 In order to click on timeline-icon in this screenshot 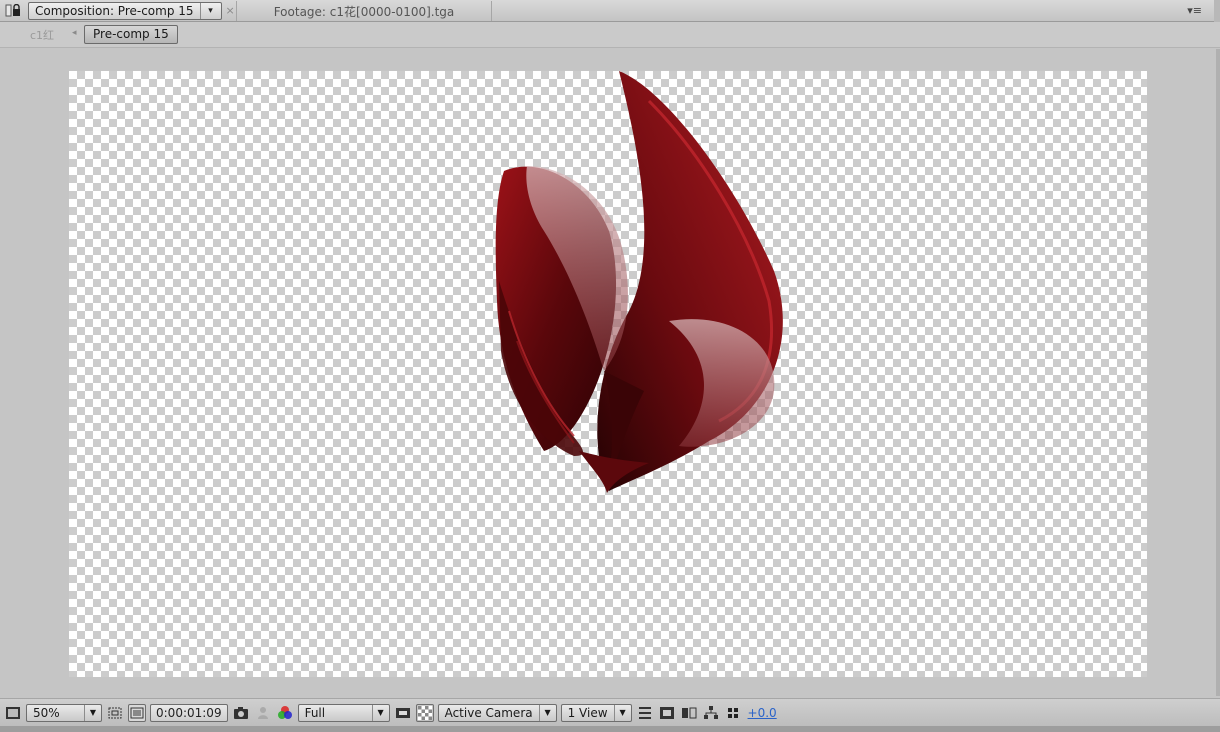, I will do `click(645, 713)`.